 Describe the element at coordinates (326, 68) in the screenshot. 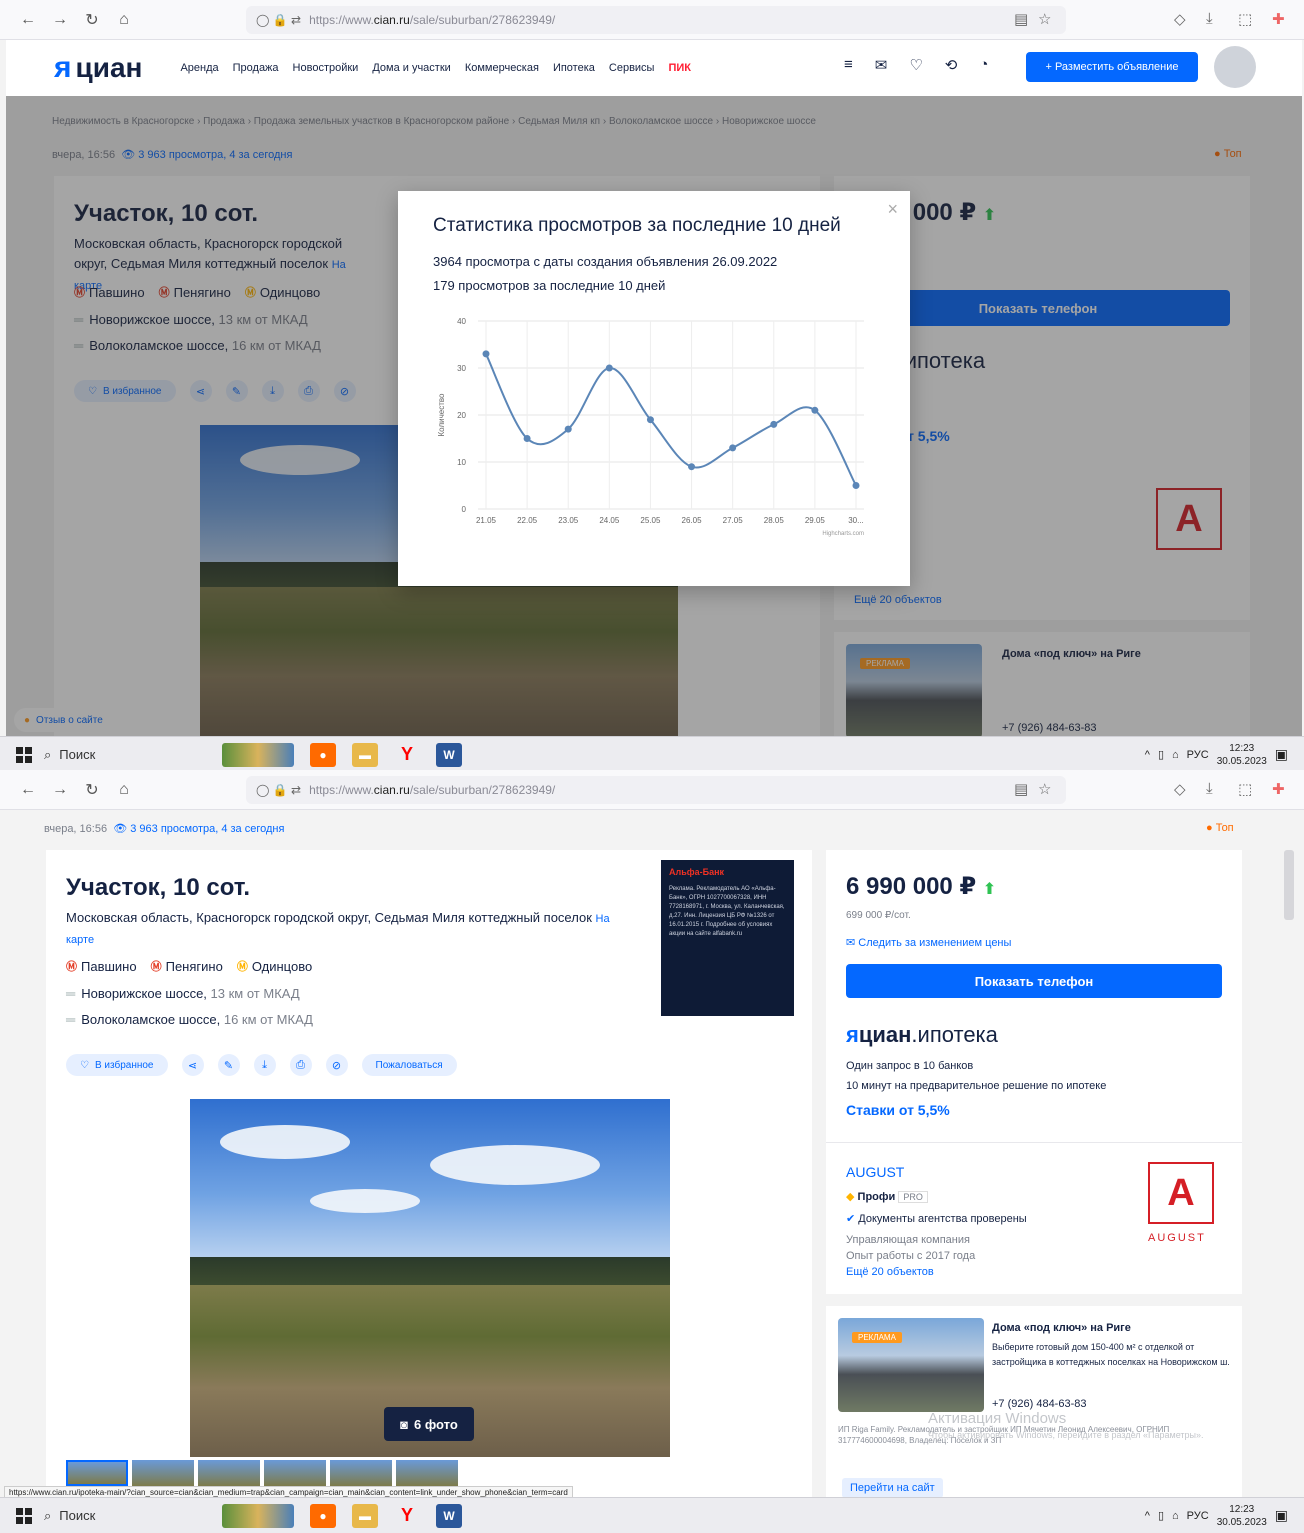

I see `menu-item: Новостройки` at that location.